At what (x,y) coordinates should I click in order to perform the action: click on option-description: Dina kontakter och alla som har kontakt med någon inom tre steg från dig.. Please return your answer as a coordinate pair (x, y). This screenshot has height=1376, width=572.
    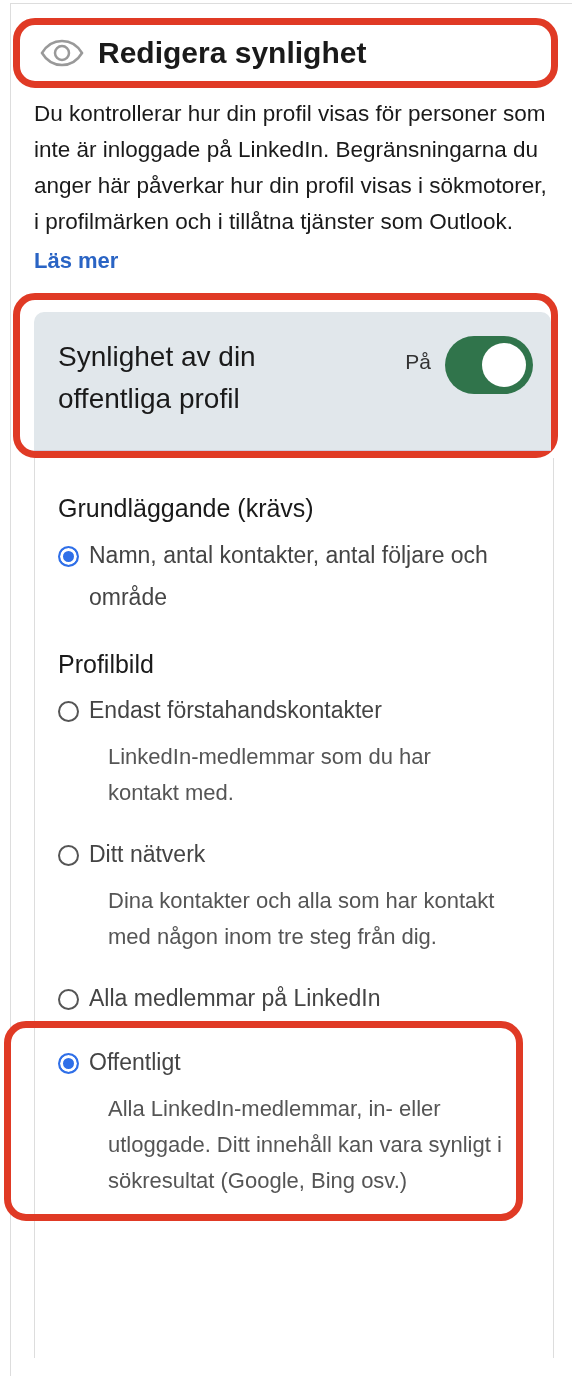
    Looking at the image, I should click on (302, 919).